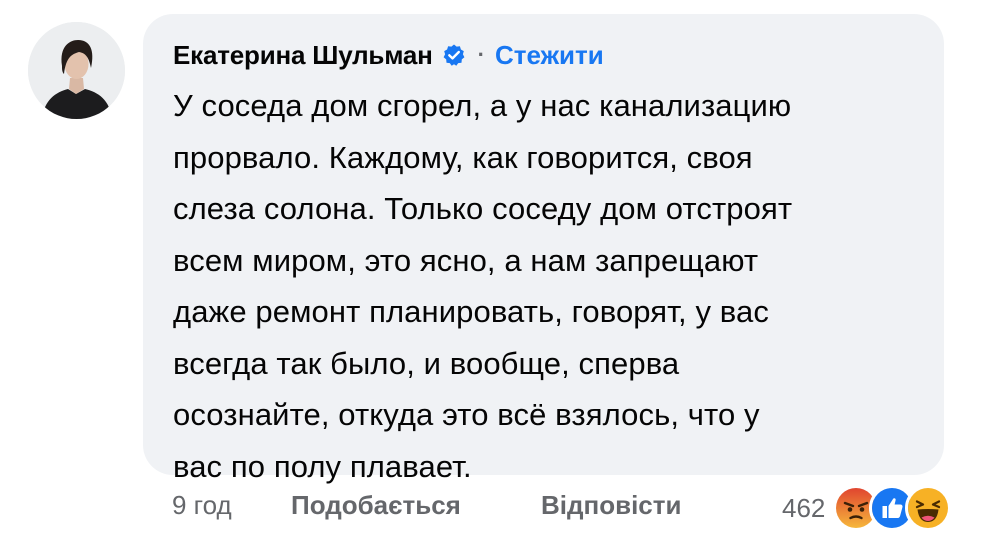  What do you see at coordinates (892, 508) in the screenshot?
I see `reaction-icons` at bounding box center [892, 508].